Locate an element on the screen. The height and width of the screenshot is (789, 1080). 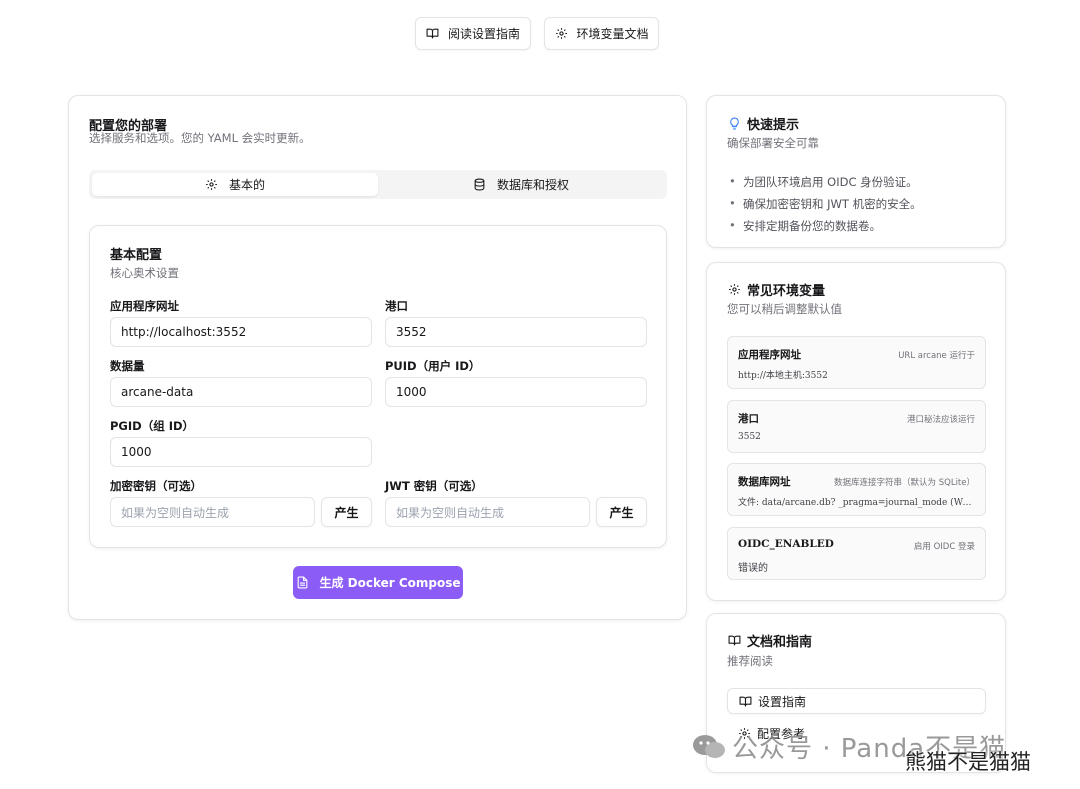
tab-database-auth: 数据库和授权 is located at coordinates (521, 184).